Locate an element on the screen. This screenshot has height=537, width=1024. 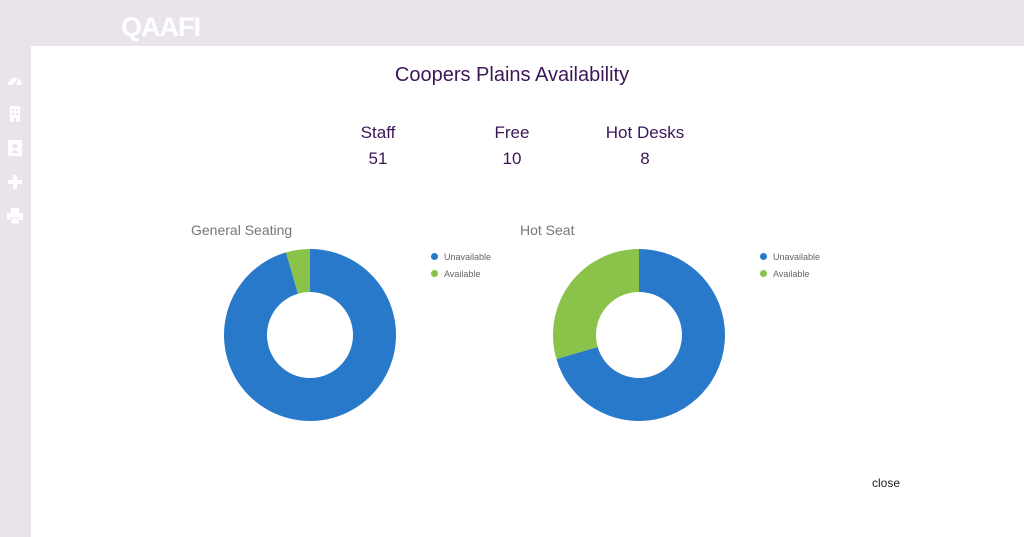
stat-free: Free 10 is located at coordinates (512, 146).